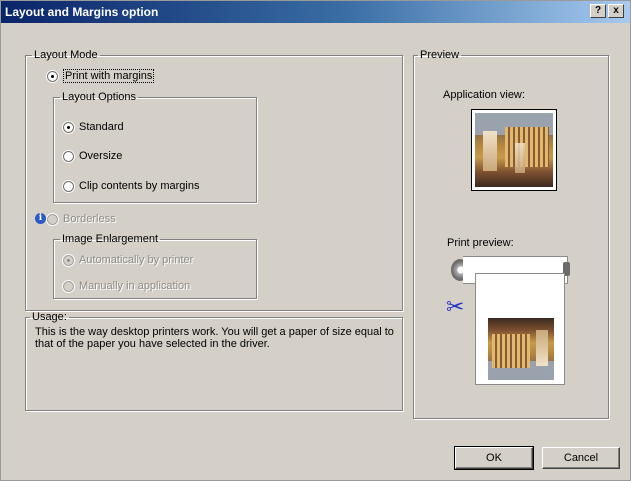 This screenshot has height=481, width=631. I want to click on clip-contents-radio: Clip contents by margins, so click(131, 186).